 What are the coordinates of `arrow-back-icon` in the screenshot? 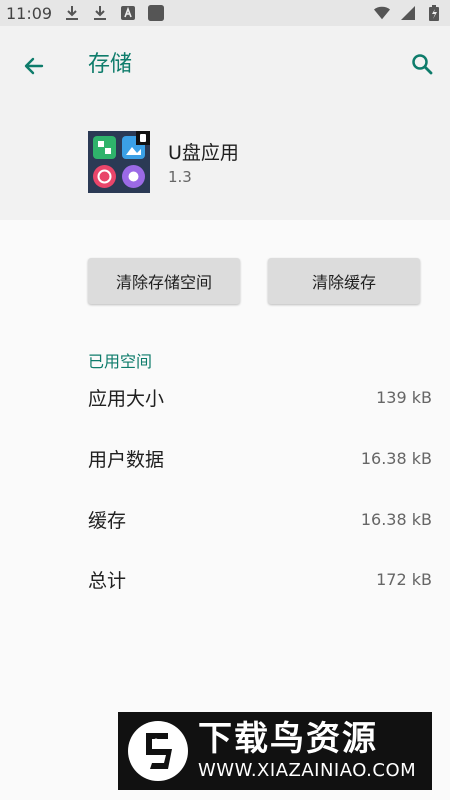 It's located at (34, 66).